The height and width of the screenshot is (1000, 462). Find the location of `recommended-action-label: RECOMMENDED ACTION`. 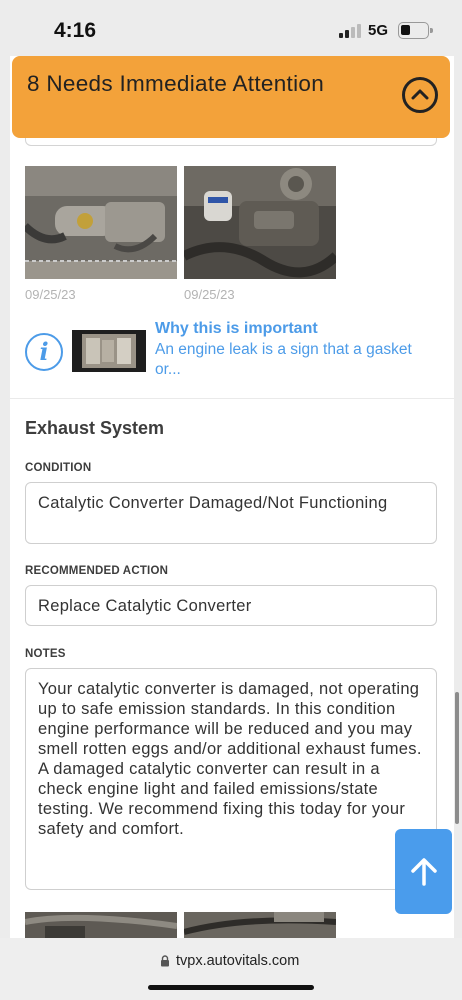

recommended-action-label: RECOMMENDED ACTION is located at coordinates (97, 571).